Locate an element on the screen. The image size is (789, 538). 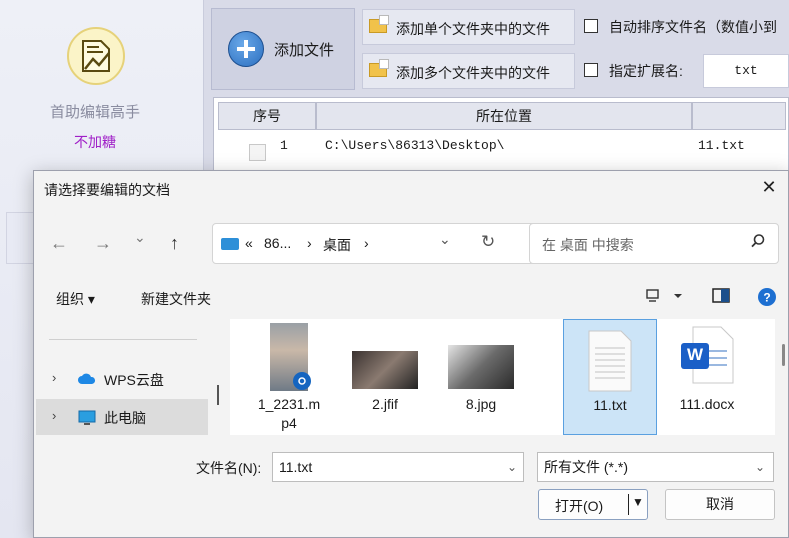
dialog-title: 请选择要编辑的文档 is located at coordinates (107, 190).